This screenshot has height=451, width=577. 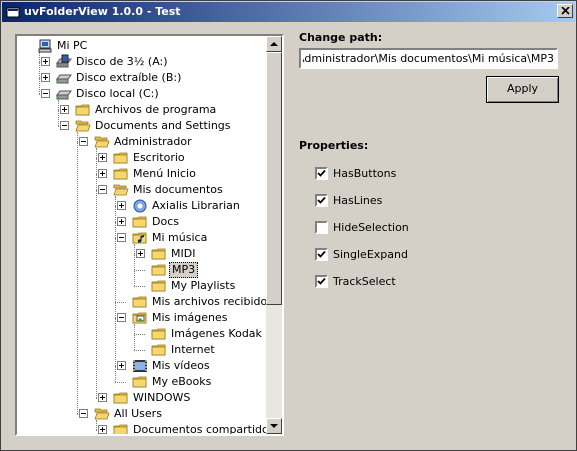 I want to click on tree-item: Mis imágenes, so click(x=142, y=318).